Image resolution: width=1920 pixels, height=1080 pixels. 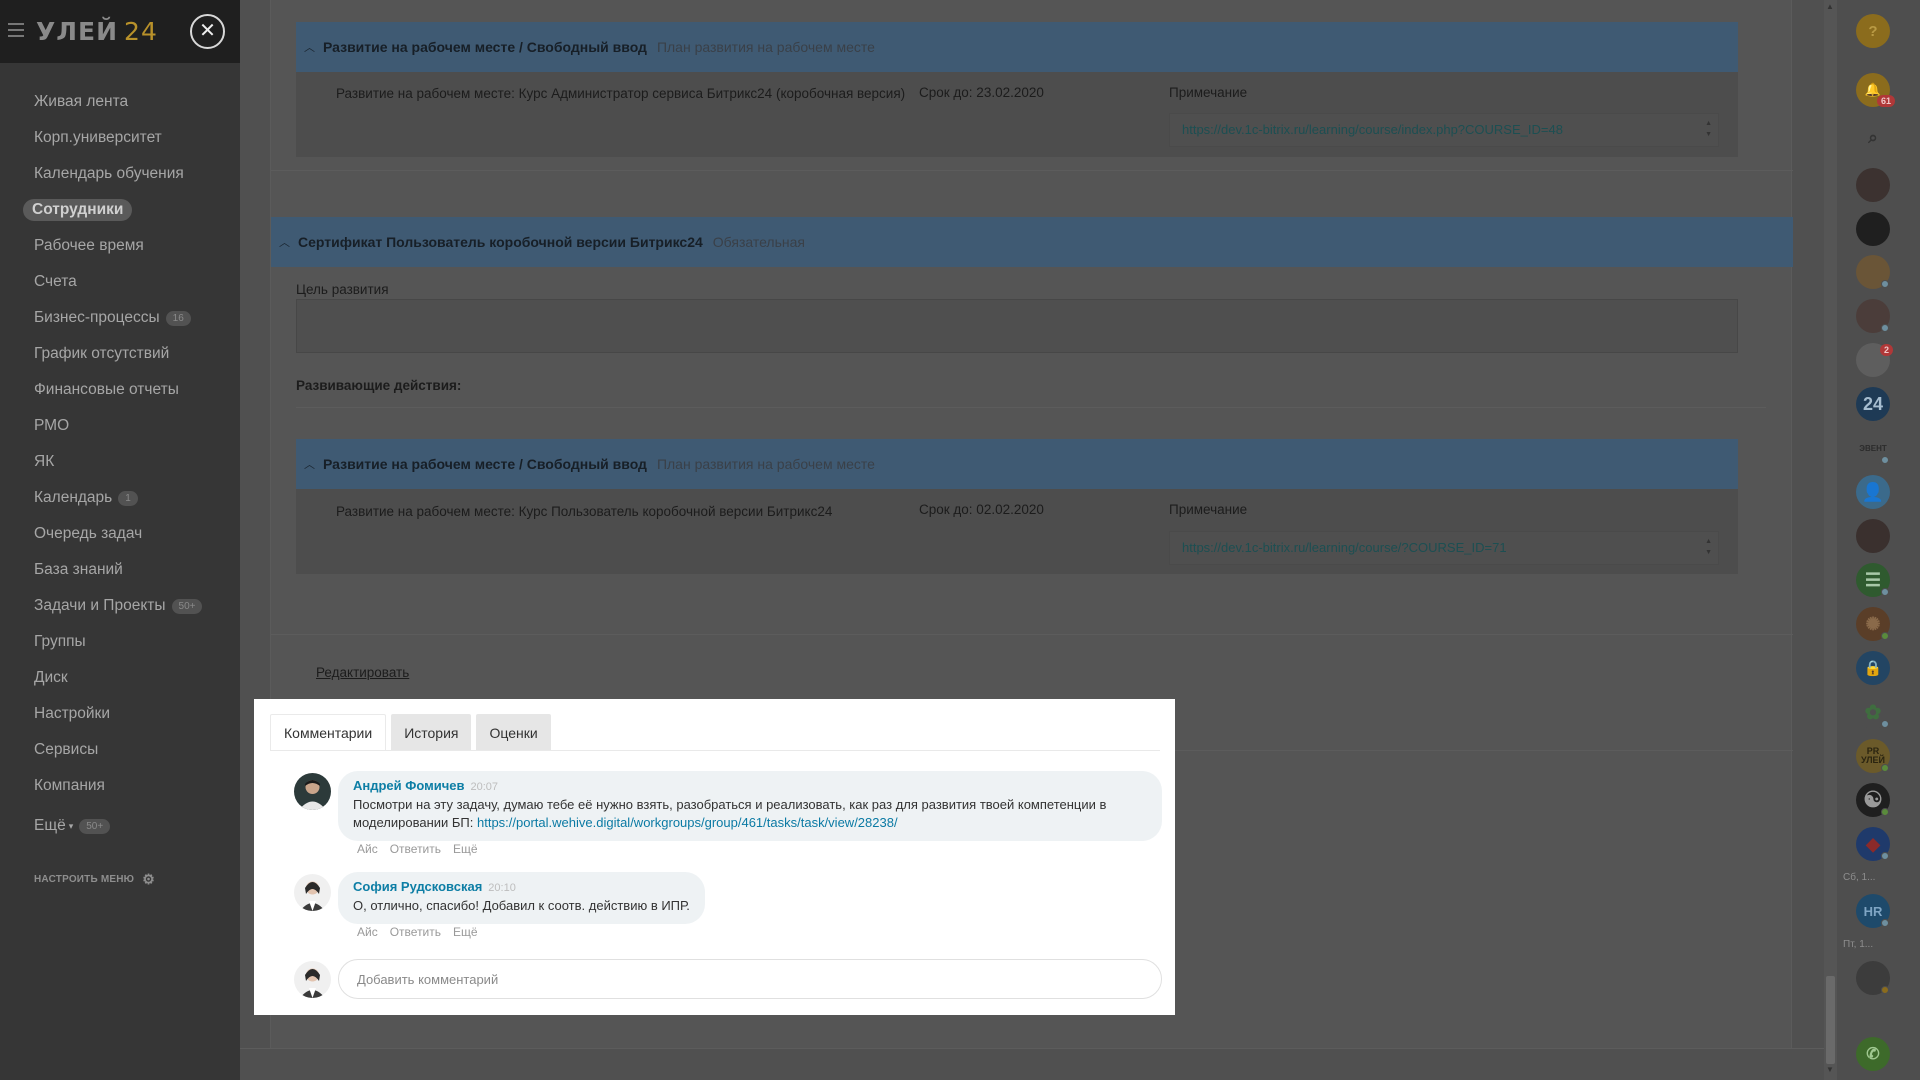 What do you see at coordinates (1208, 92) in the screenshot?
I see `note-label: Примечание` at bounding box center [1208, 92].